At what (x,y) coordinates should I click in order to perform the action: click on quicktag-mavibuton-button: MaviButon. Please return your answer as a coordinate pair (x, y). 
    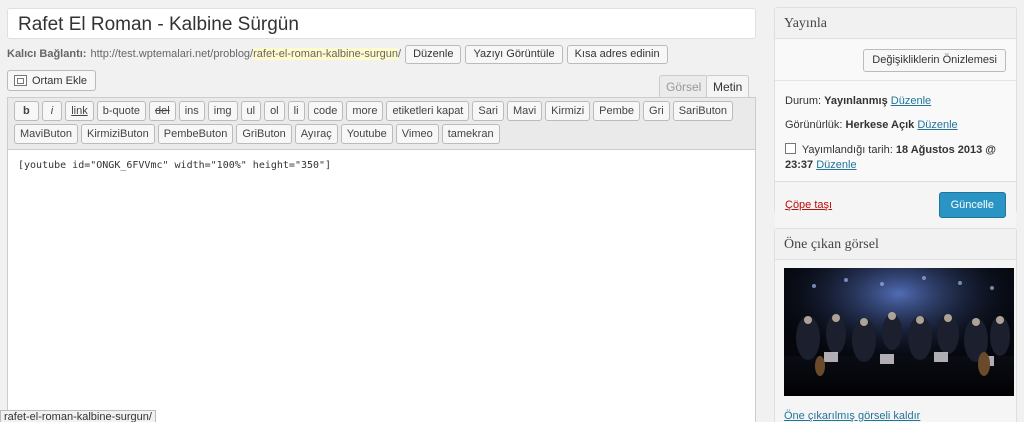
    Looking at the image, I should click on (46, 134).